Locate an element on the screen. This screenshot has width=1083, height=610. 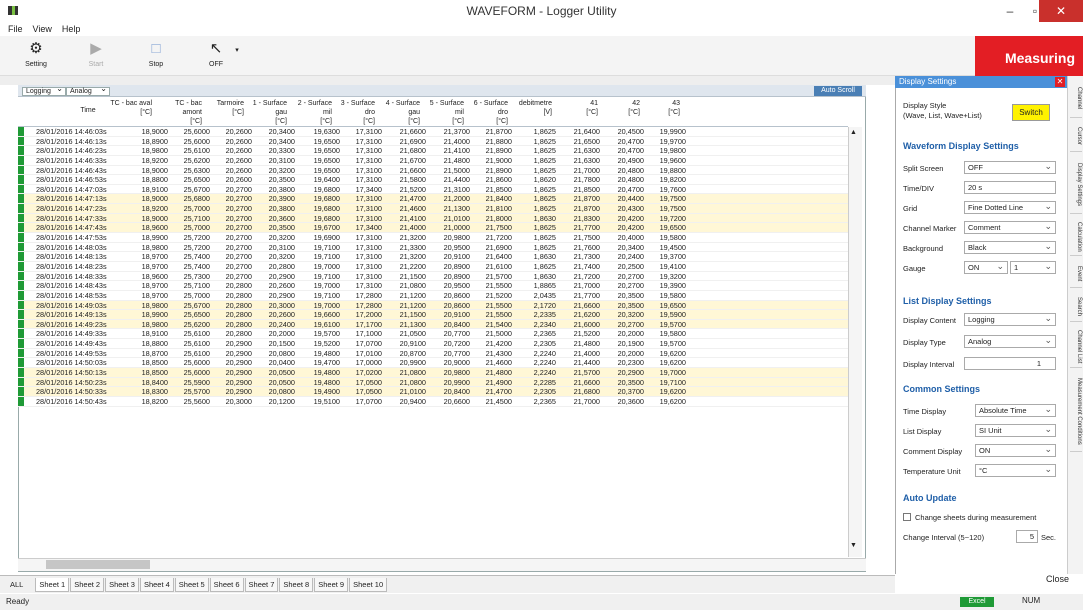
toolbar-dropdown: ▾ is located at coordinates (237, 50).